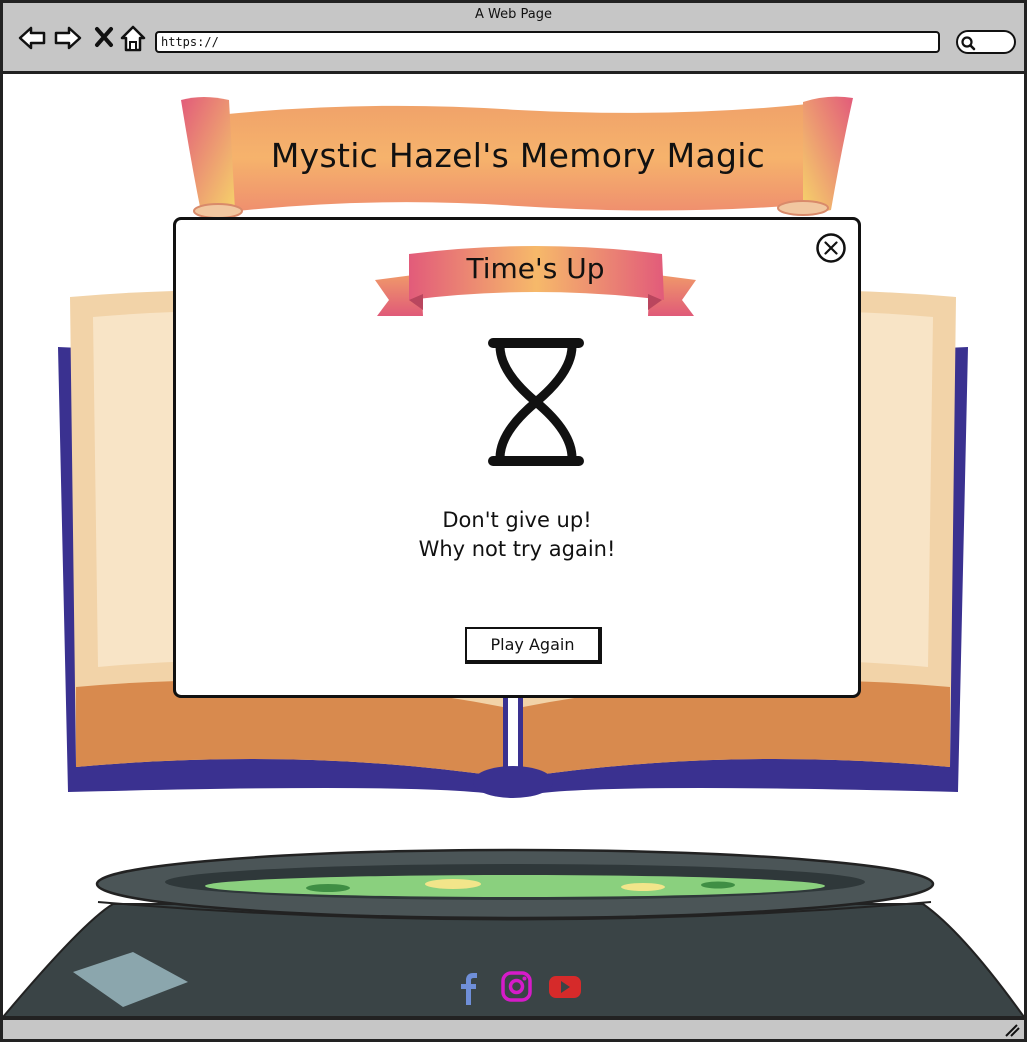  I want to click on modal-message: Don't give up! Why not try again!, so click(517, 535).